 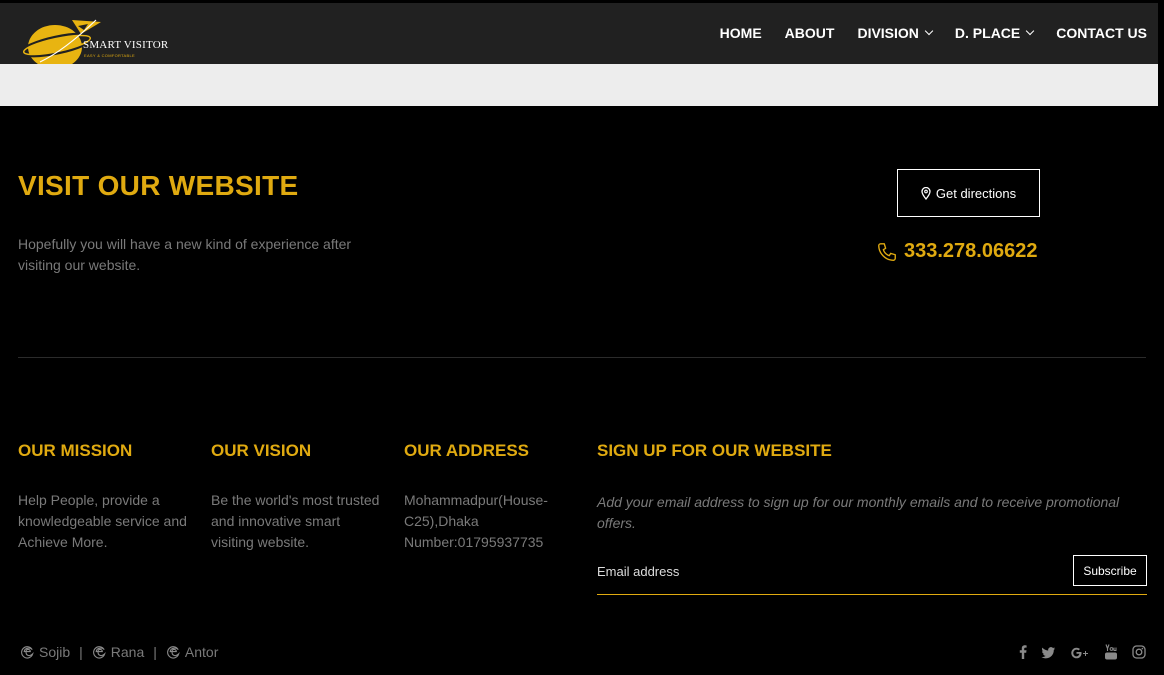 I want to click on main-nav: HOME ABOUT DIVISION D. PLACE CONTACT US, so click(x=922, y=33).